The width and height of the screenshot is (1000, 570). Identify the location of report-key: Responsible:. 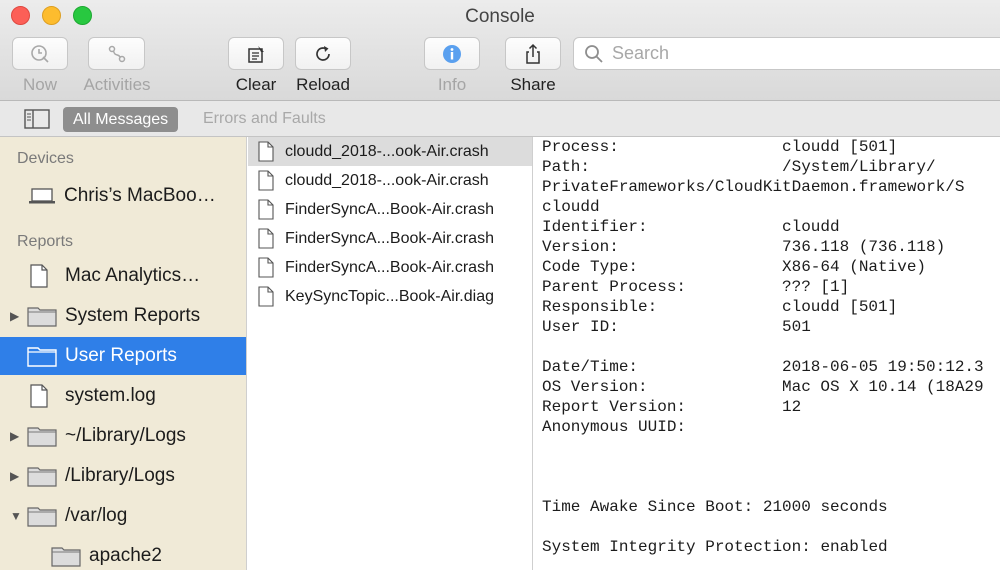
(600, 307).